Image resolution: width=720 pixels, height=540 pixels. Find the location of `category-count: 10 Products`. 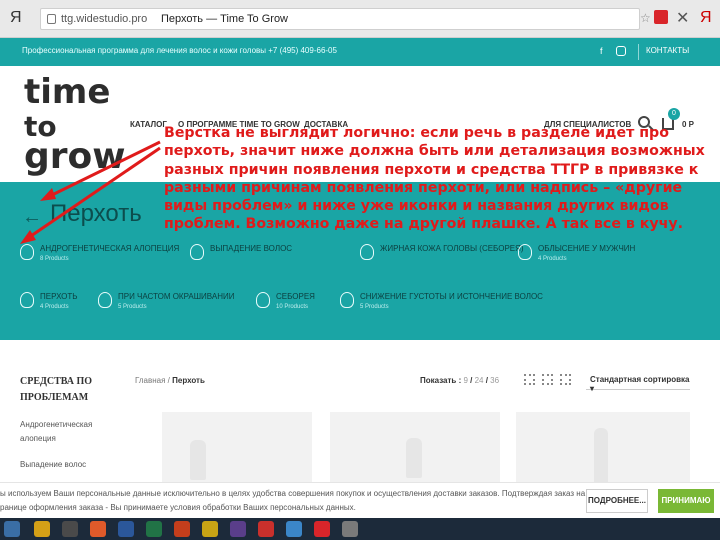

category-count: 10 Products is located at coordinates (292, 307).